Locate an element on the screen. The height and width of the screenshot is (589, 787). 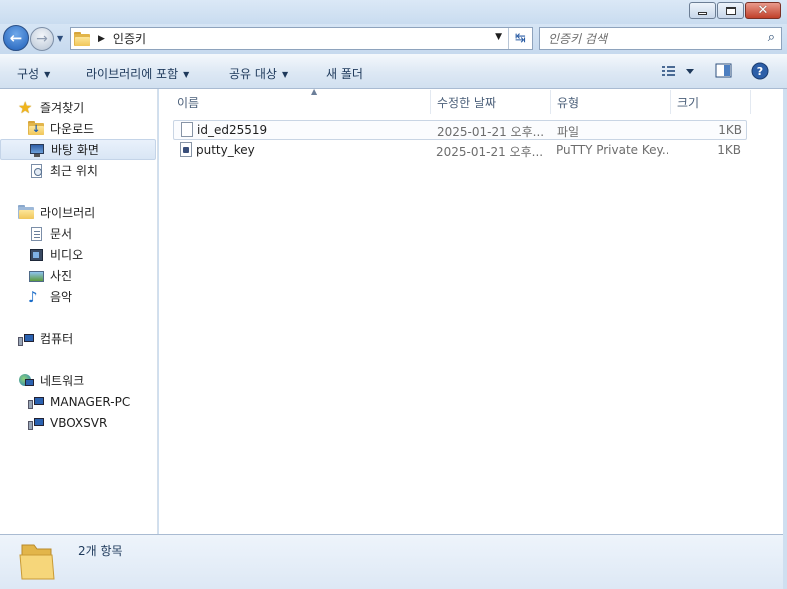
putty-key-file-icon is located at coordinates (185, 150).